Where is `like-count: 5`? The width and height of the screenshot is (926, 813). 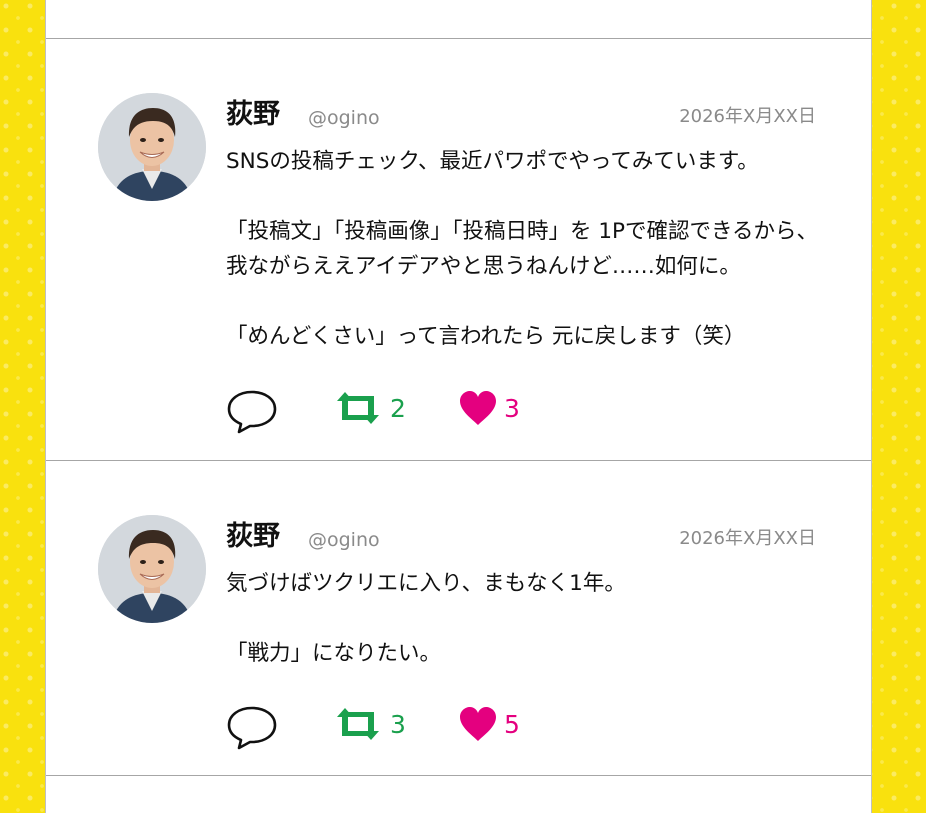
like-count: 5 is located at coordinates (512, 724).